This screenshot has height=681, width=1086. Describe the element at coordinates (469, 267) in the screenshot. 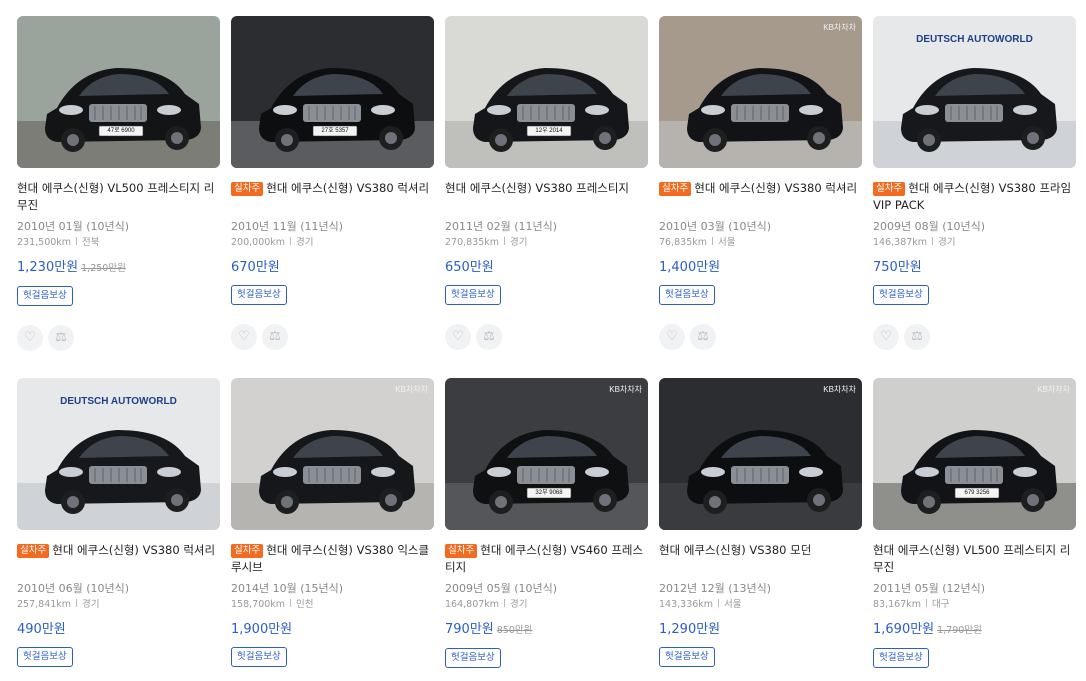

I see `car-price: 650만원` at that location.